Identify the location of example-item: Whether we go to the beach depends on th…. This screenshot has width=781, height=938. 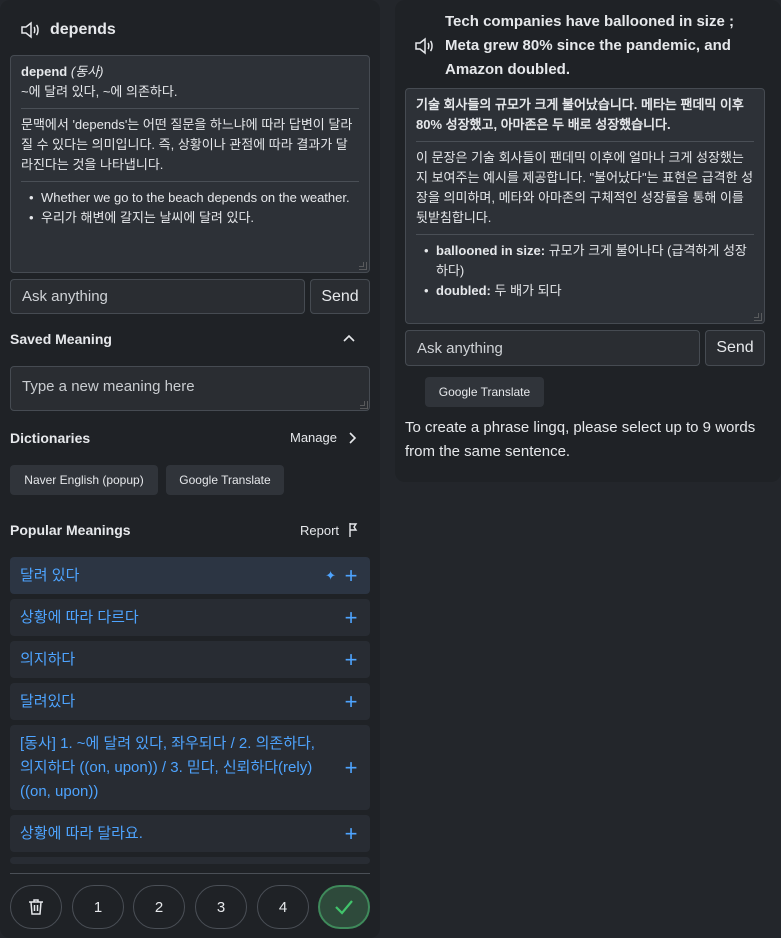
(194, 198).